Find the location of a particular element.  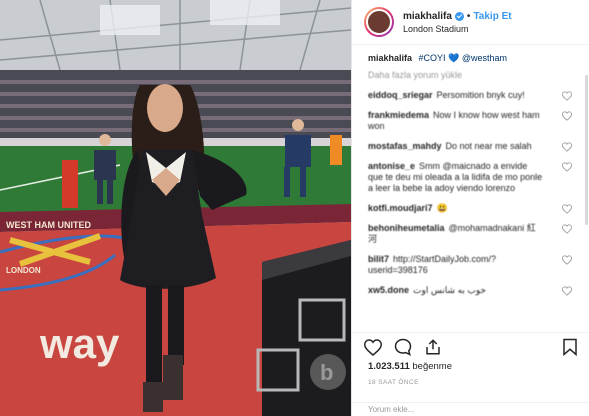

caption-mention: @westham is located at coordinates (484, 58).